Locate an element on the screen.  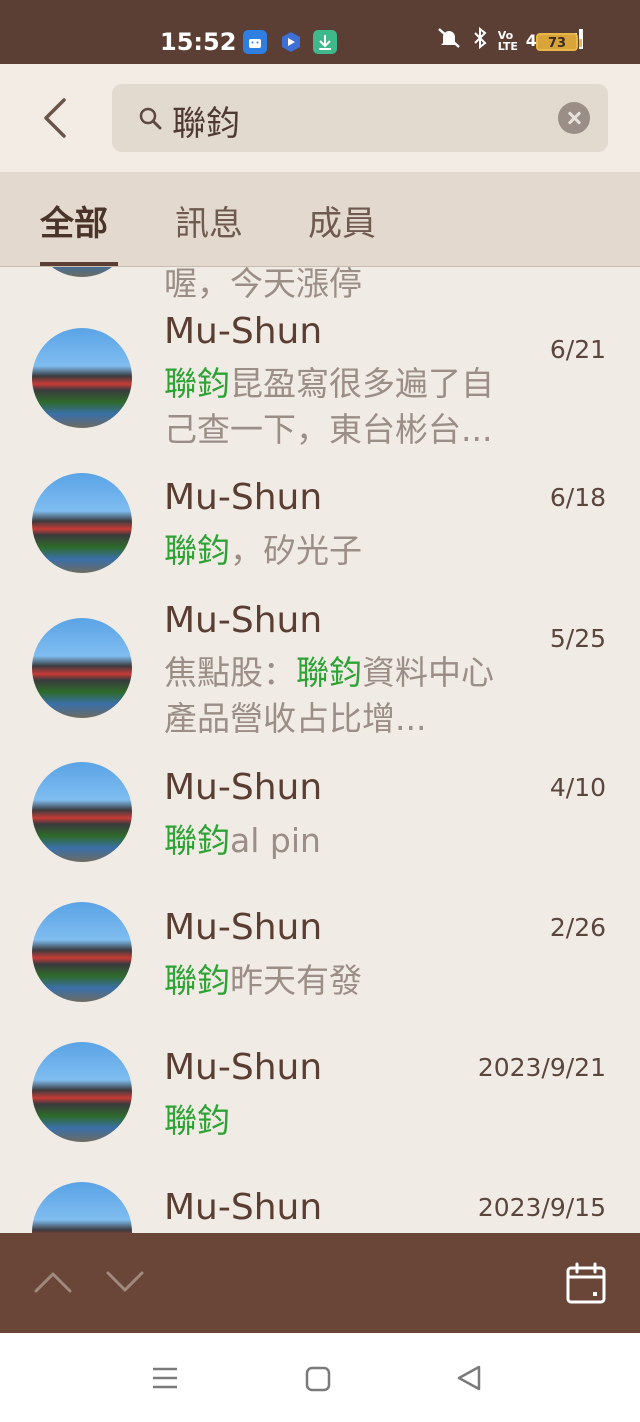
result-navigation-toolbar is located at coordinates (320, 1283).